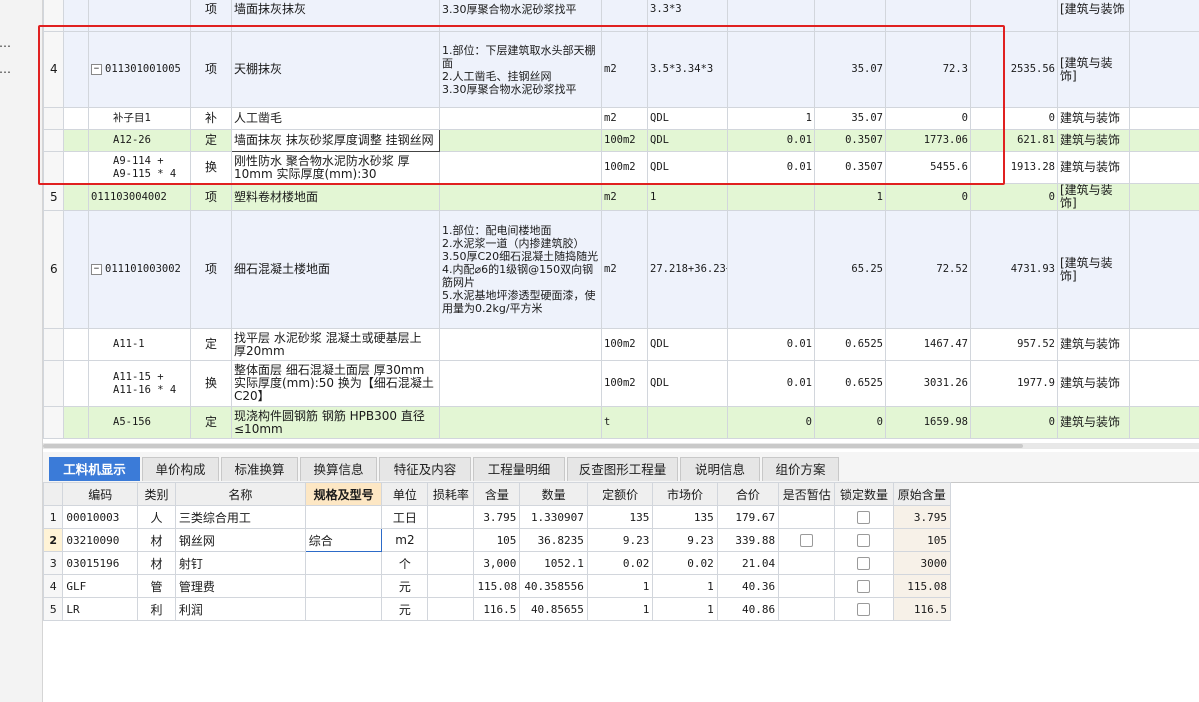  I want to click on item-code: A5-156, so click(139, 422).